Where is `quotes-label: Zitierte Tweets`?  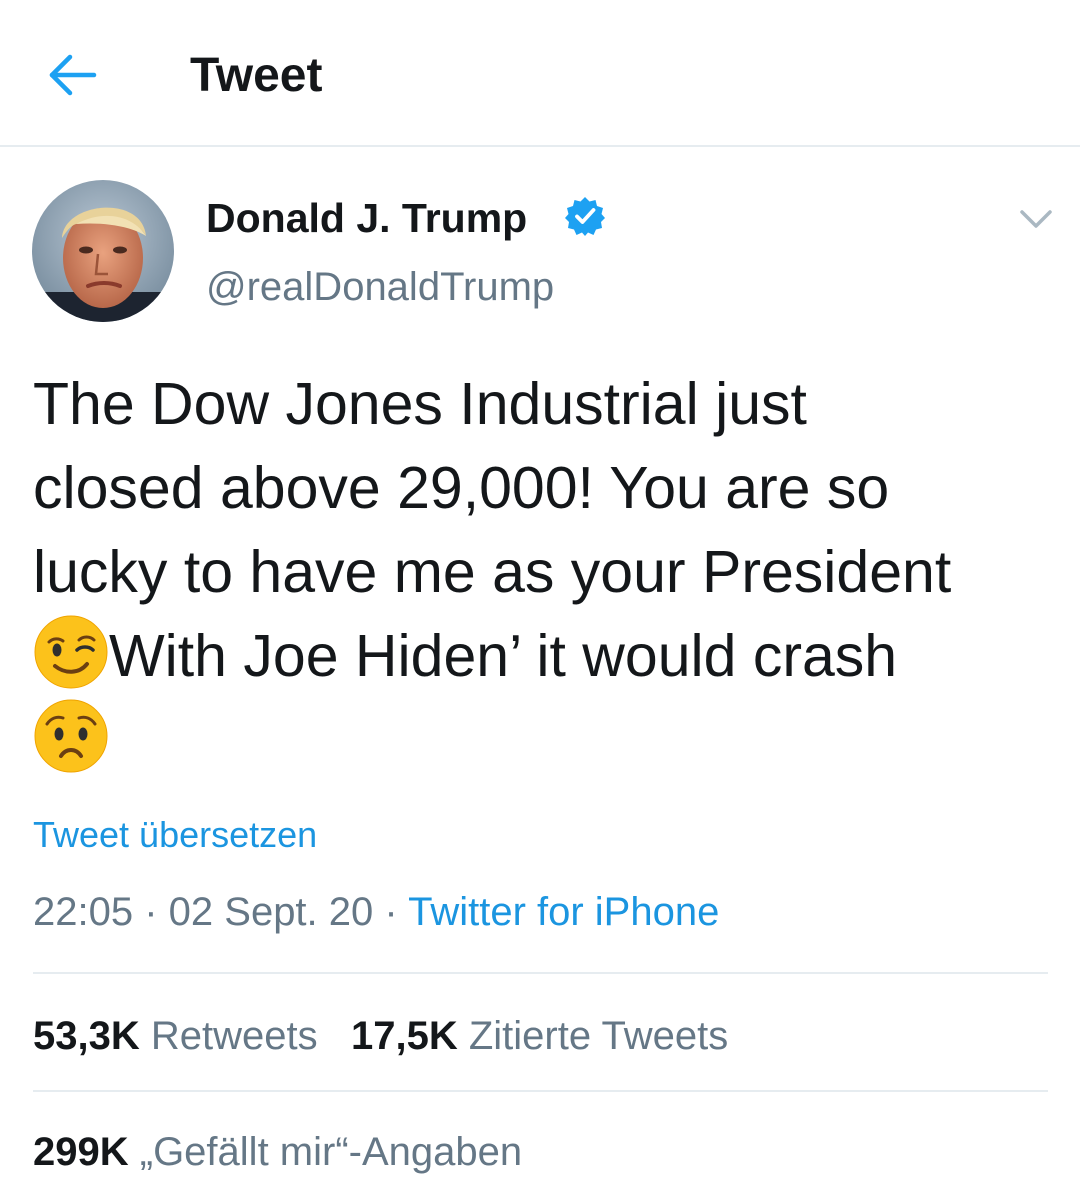 quotes-label: Zitierte Tweets is located at coordinates (598, 1036).